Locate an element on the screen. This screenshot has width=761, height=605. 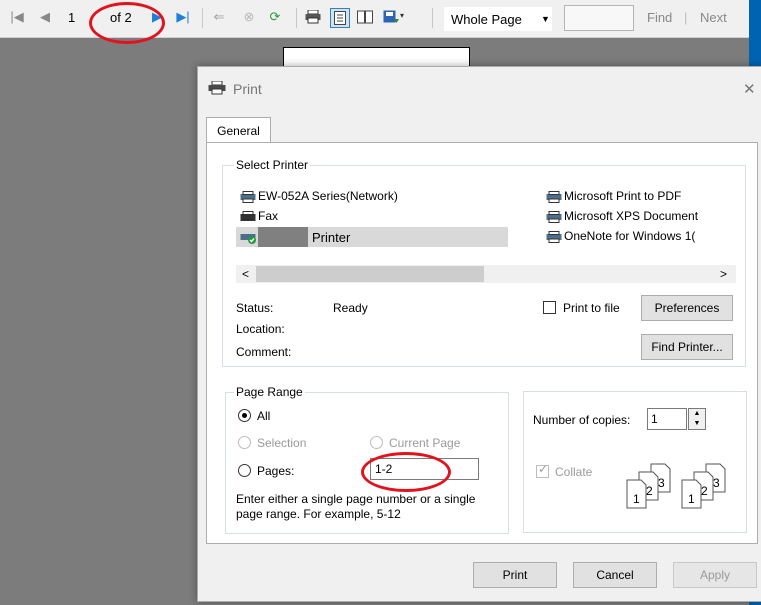
last-page-icon: ▶| is located at coordinates (183, 17).